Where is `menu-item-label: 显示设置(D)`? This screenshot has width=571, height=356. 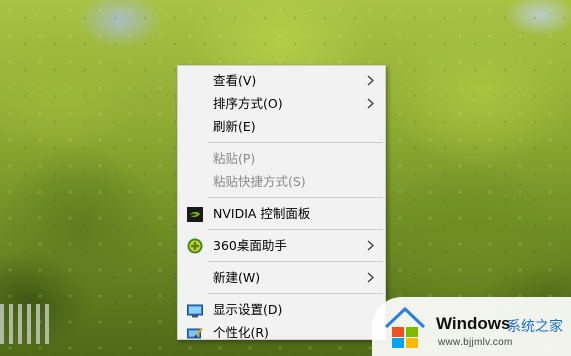 menu-item-label: 显示设置(D) is located at coordinates (248, 309).